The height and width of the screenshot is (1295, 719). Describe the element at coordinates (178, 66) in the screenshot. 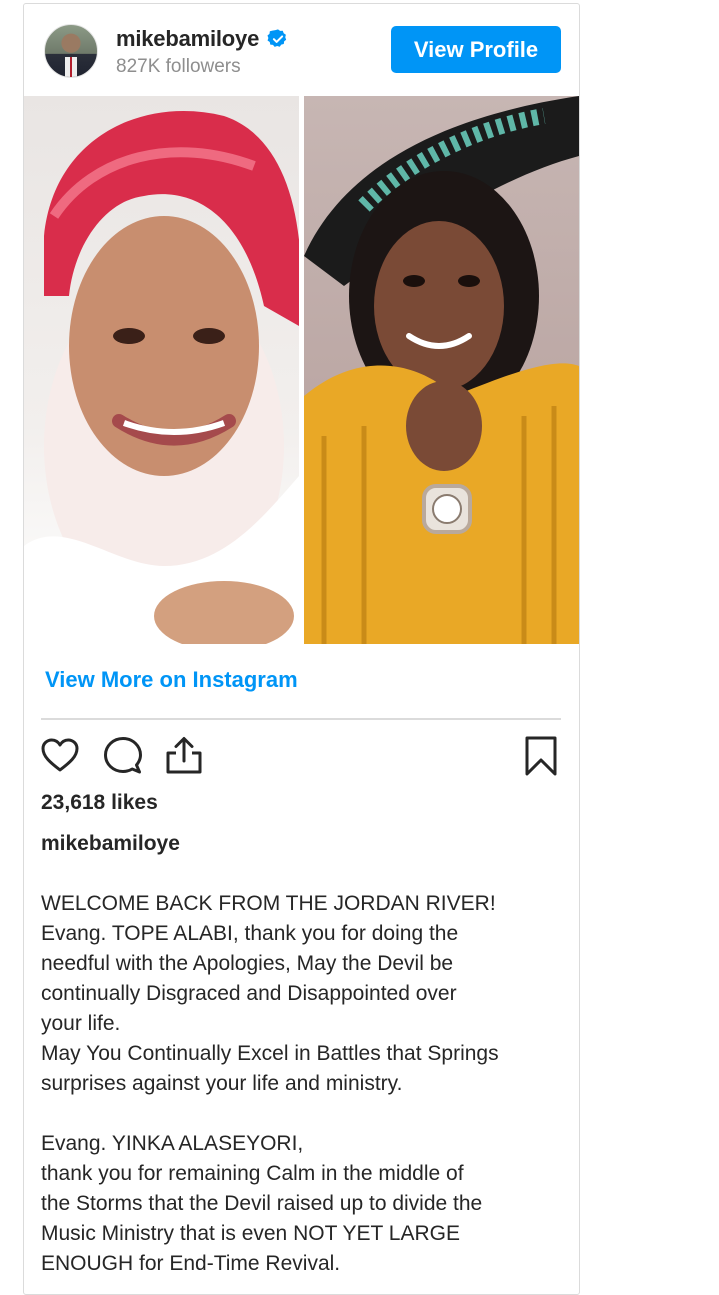

I see `follower-count: 827K followers` at that location.